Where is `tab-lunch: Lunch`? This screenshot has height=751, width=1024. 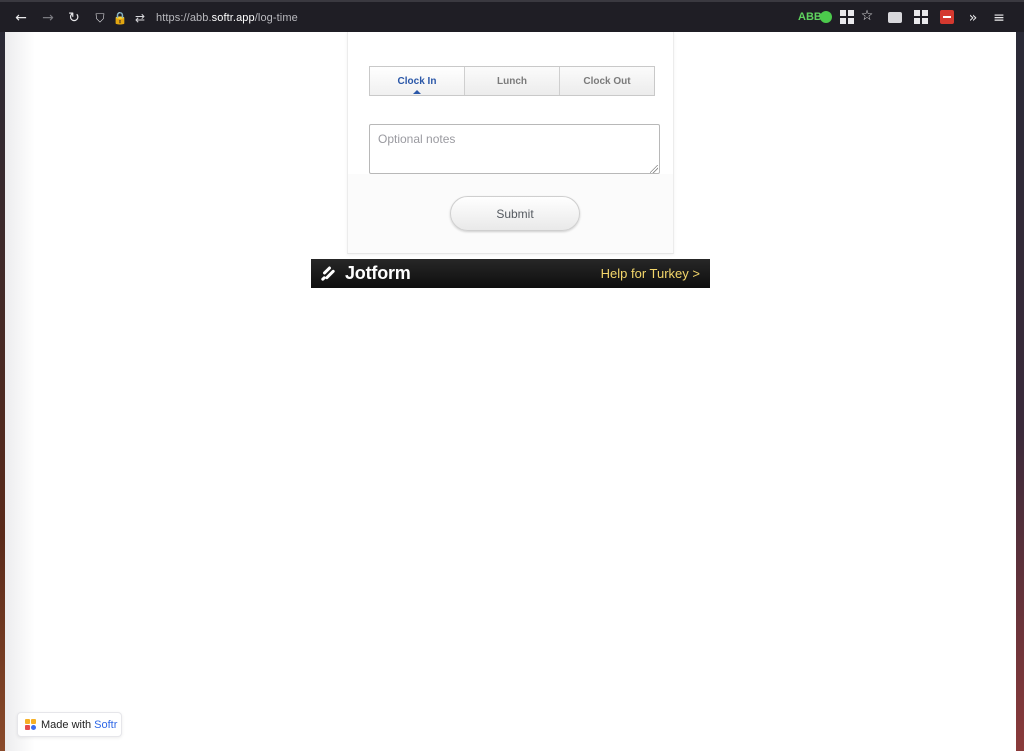
tab-lunch: Lunch is located at coordinates (512, 81).